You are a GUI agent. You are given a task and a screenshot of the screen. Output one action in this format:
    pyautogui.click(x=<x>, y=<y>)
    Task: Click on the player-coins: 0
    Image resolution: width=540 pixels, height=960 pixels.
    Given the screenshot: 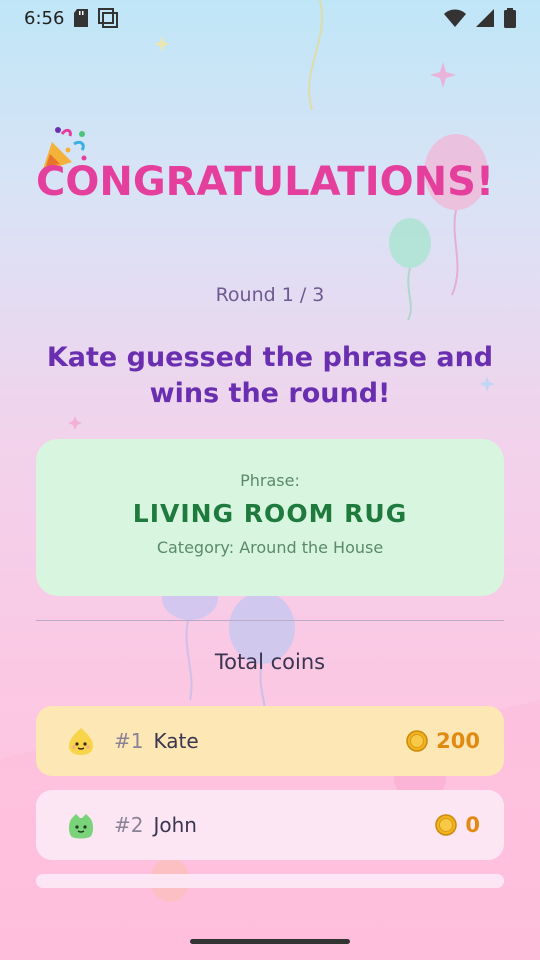 What is the action you would take?
    pyautogui.click(x=472, y=825)
    